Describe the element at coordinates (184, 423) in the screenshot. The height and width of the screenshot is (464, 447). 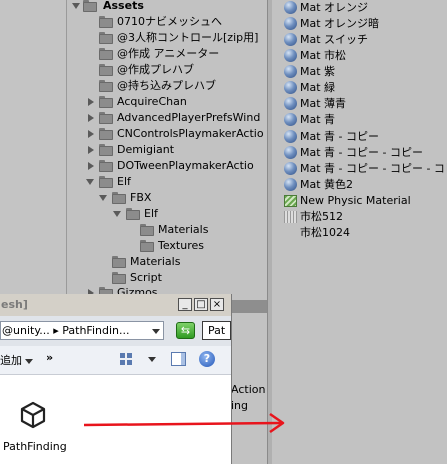
I see `drag-arrow-annotation` at that location.